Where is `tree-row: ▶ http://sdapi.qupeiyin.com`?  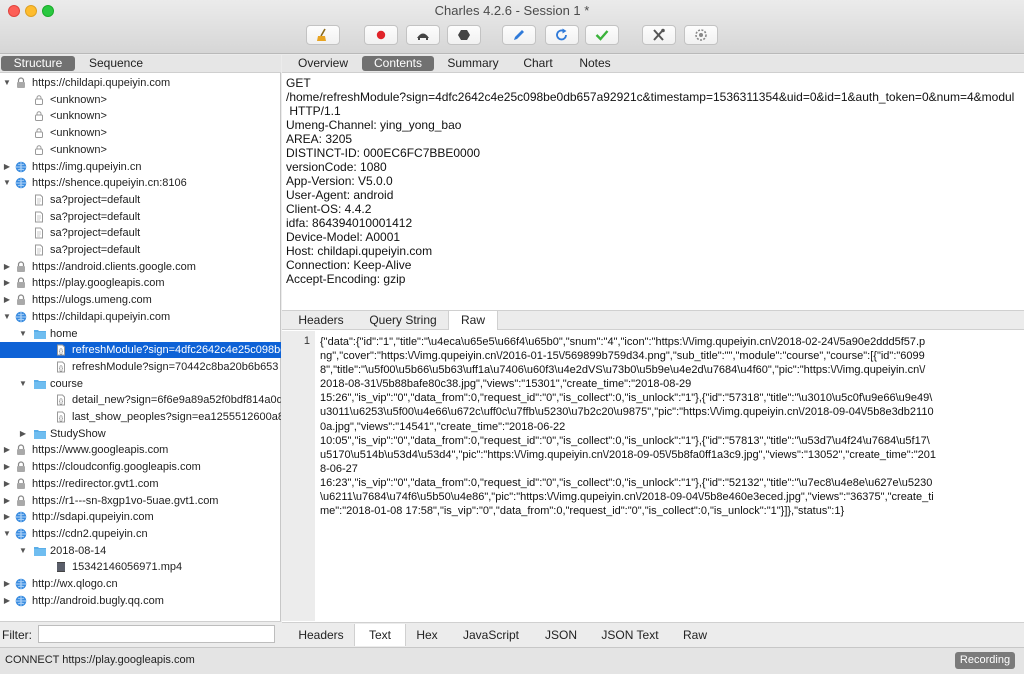
tree-row: ▶ http://sdapi.qupeiyin.com is located at coordinates (140, 517).